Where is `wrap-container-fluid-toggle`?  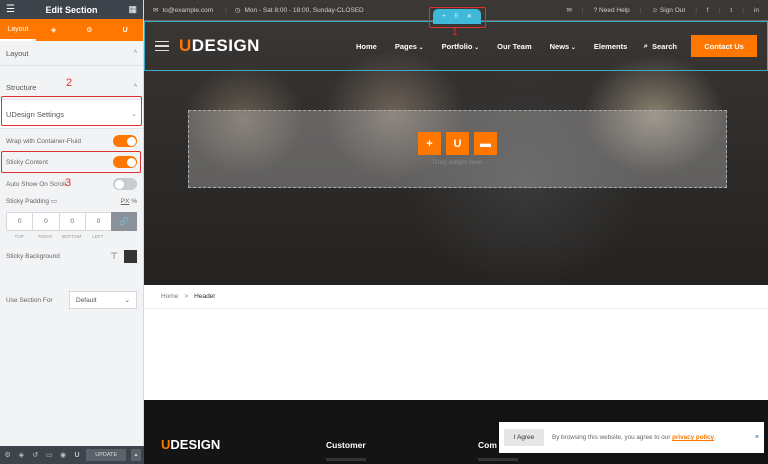
wrap-container-fluid-toggle is located at coordinates (125, 141).